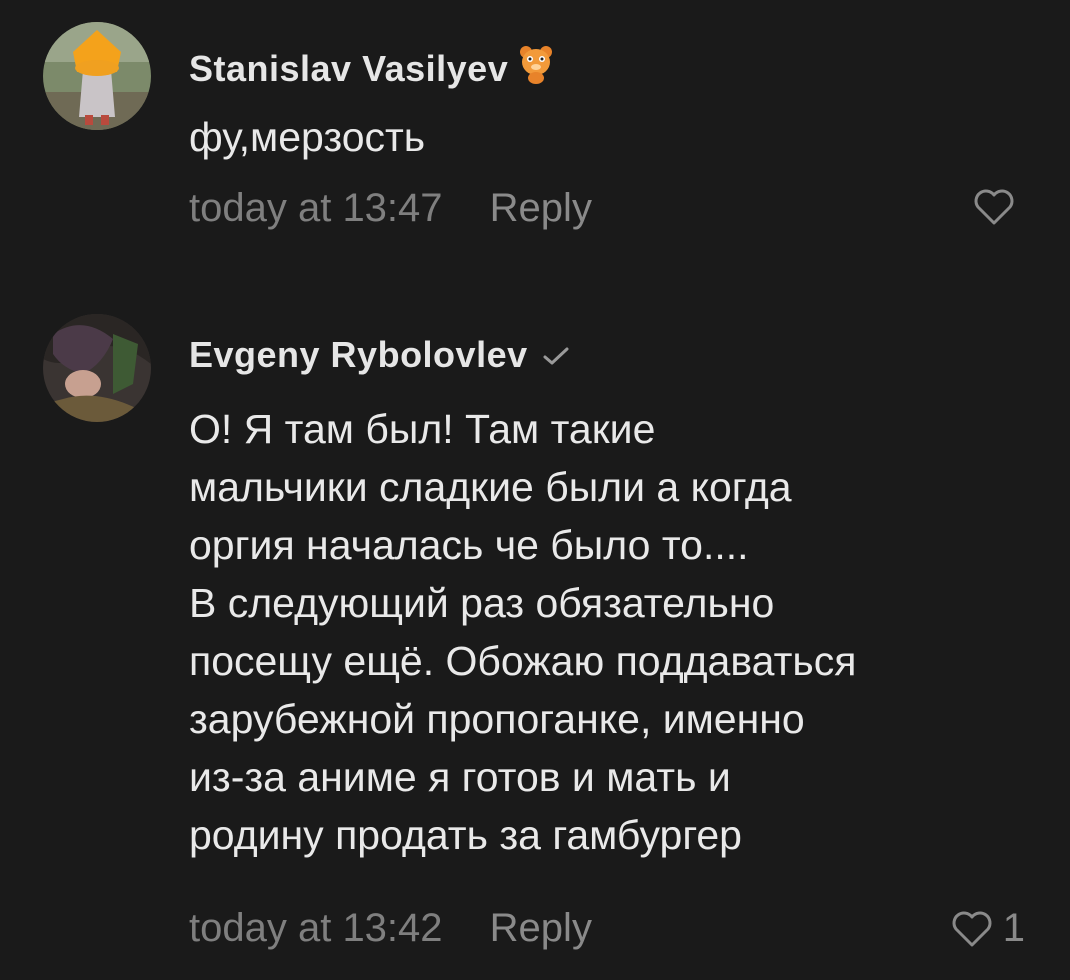 This screenshot has width=1070, height=980. I want to click on comment-meta: today at 13:42 Reply, so click(390, 928).